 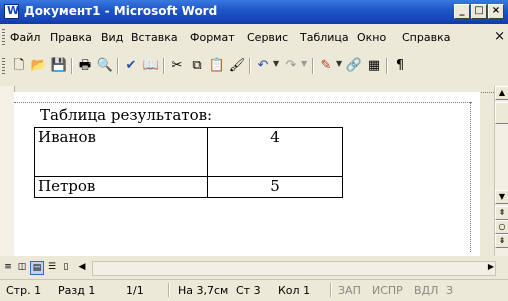 What do you see at coordinates (24, 290) in the screenshot?
I see `status-page: Стр. 1` at bounding box center [24, 290].